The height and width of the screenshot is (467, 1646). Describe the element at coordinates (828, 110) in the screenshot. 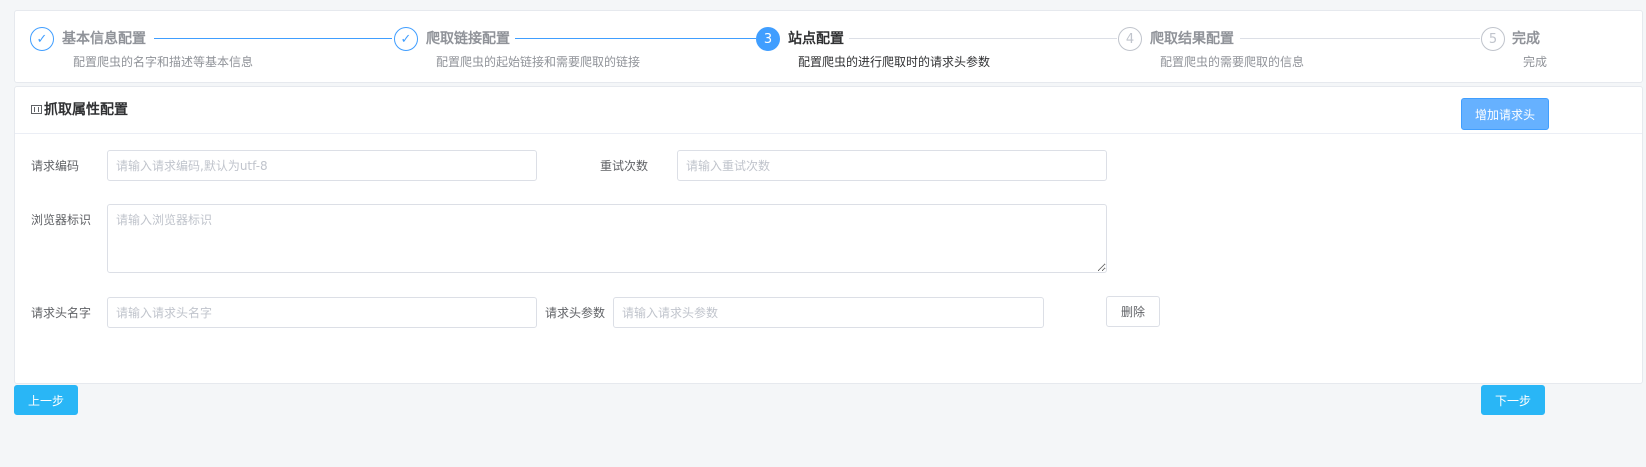

I see `panel-header: 抓取属性配置 增加请求头` at that location.